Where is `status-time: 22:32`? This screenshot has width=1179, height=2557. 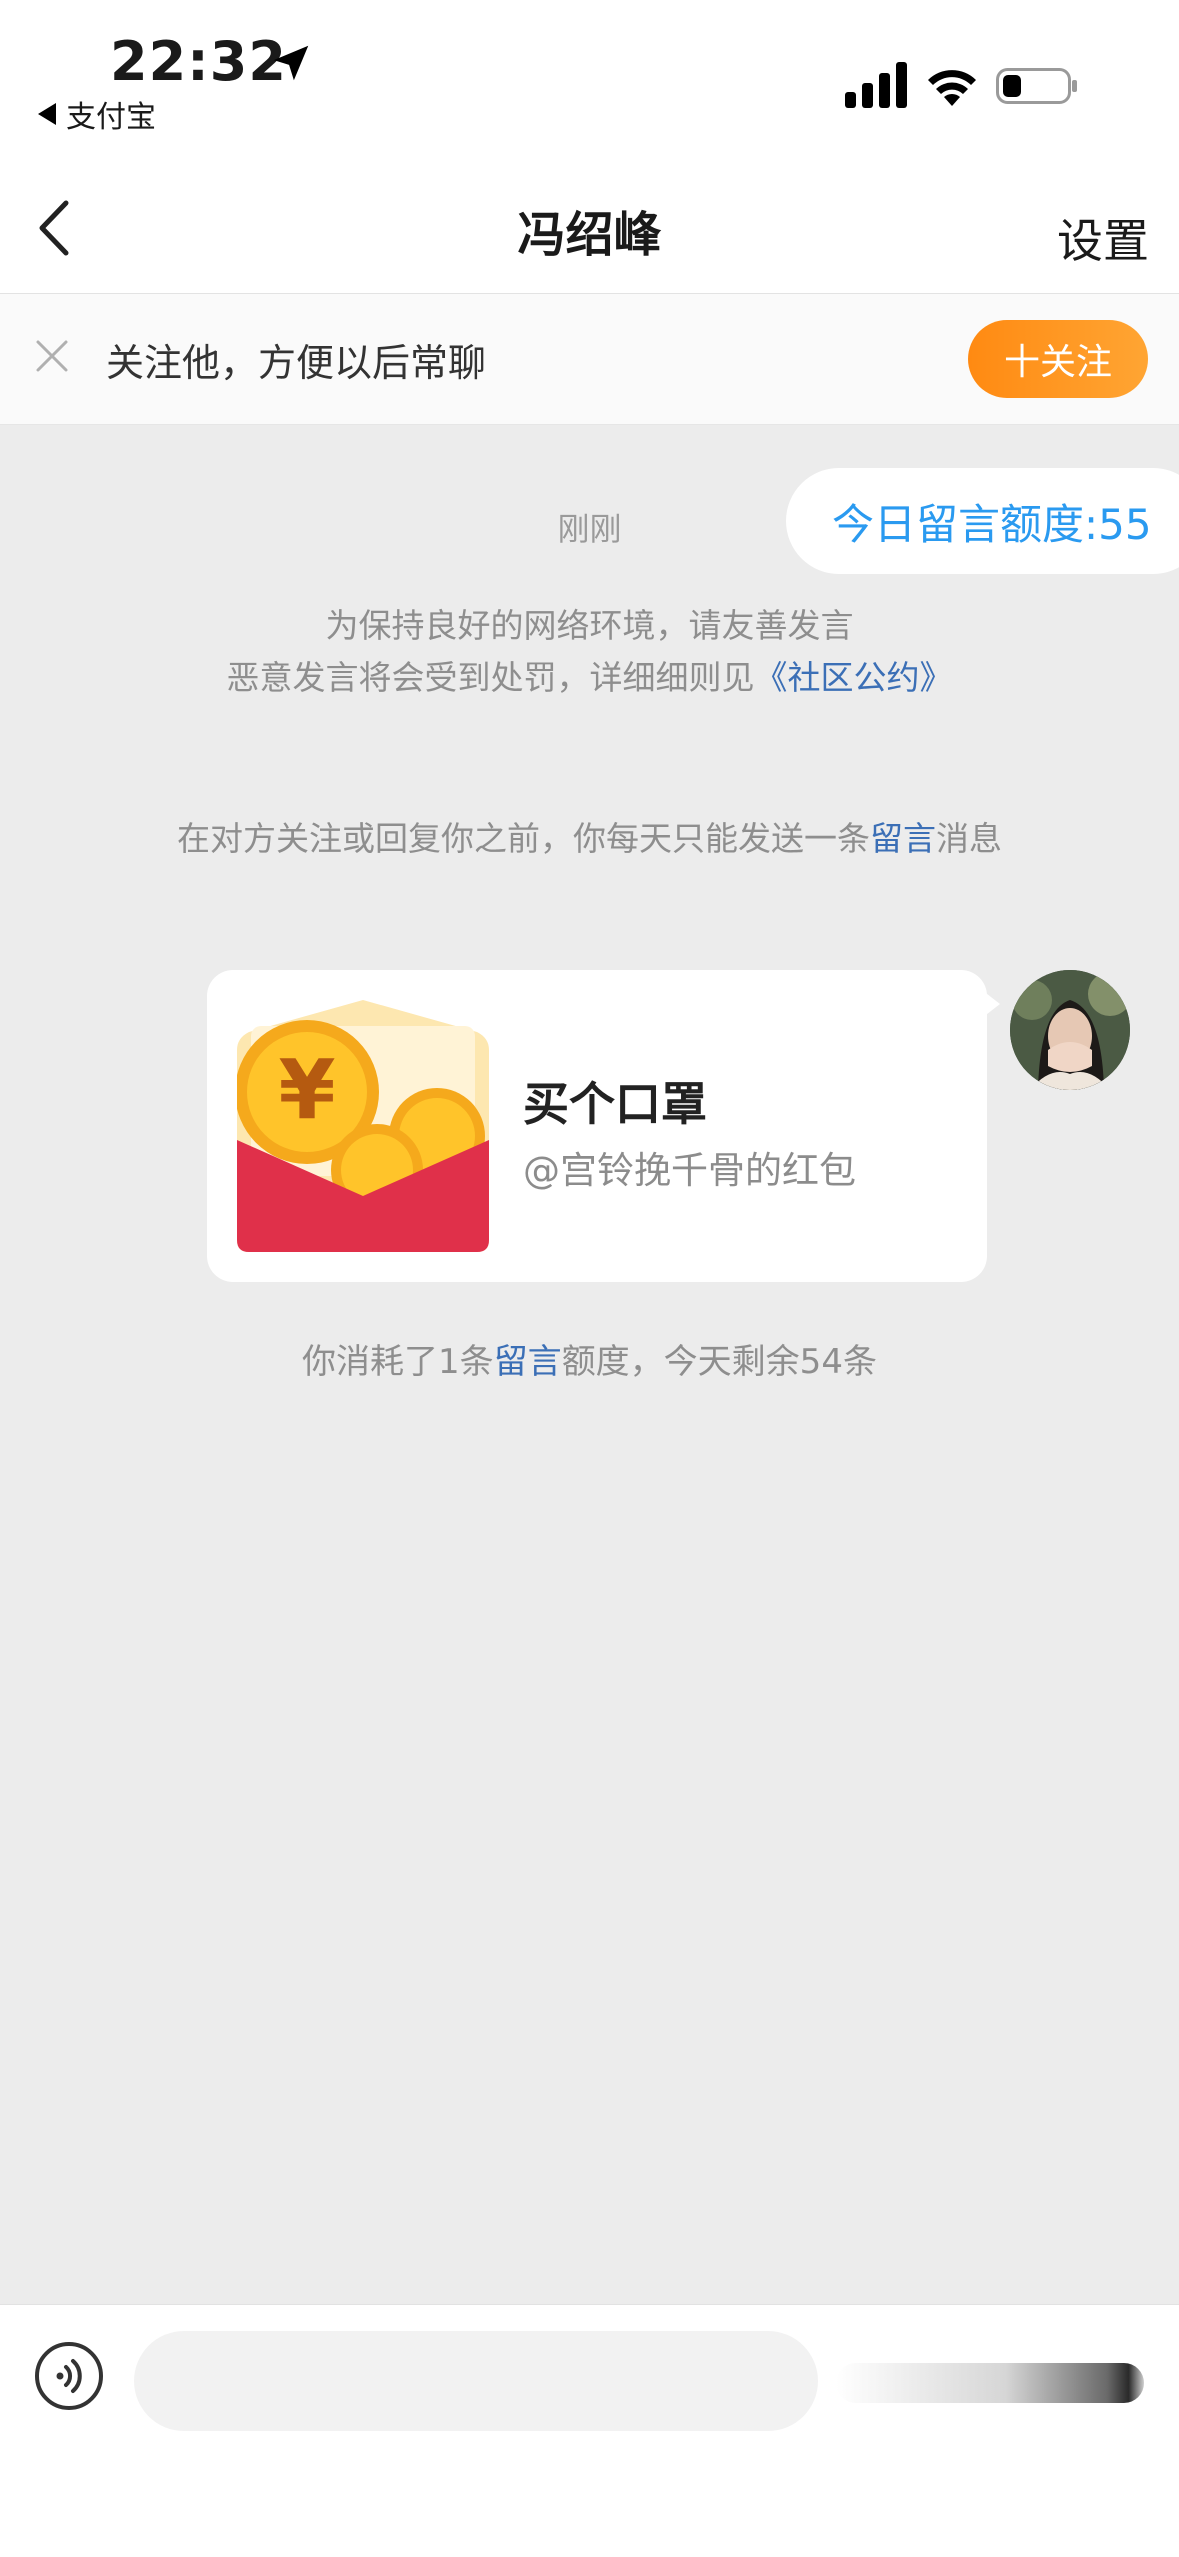 status-time: 22:32 is located at coordinates (198, 61).